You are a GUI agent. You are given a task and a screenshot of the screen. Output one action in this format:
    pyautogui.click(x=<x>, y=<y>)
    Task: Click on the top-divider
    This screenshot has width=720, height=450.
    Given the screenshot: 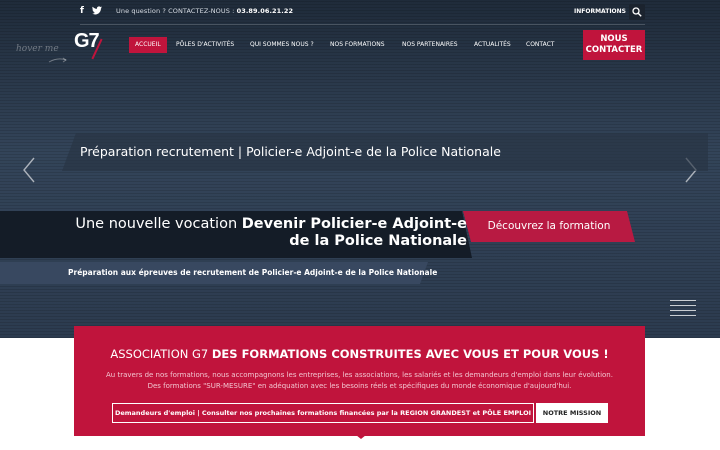 What is the action you would take?
    pyautogui.click(x=362, y=24)
    